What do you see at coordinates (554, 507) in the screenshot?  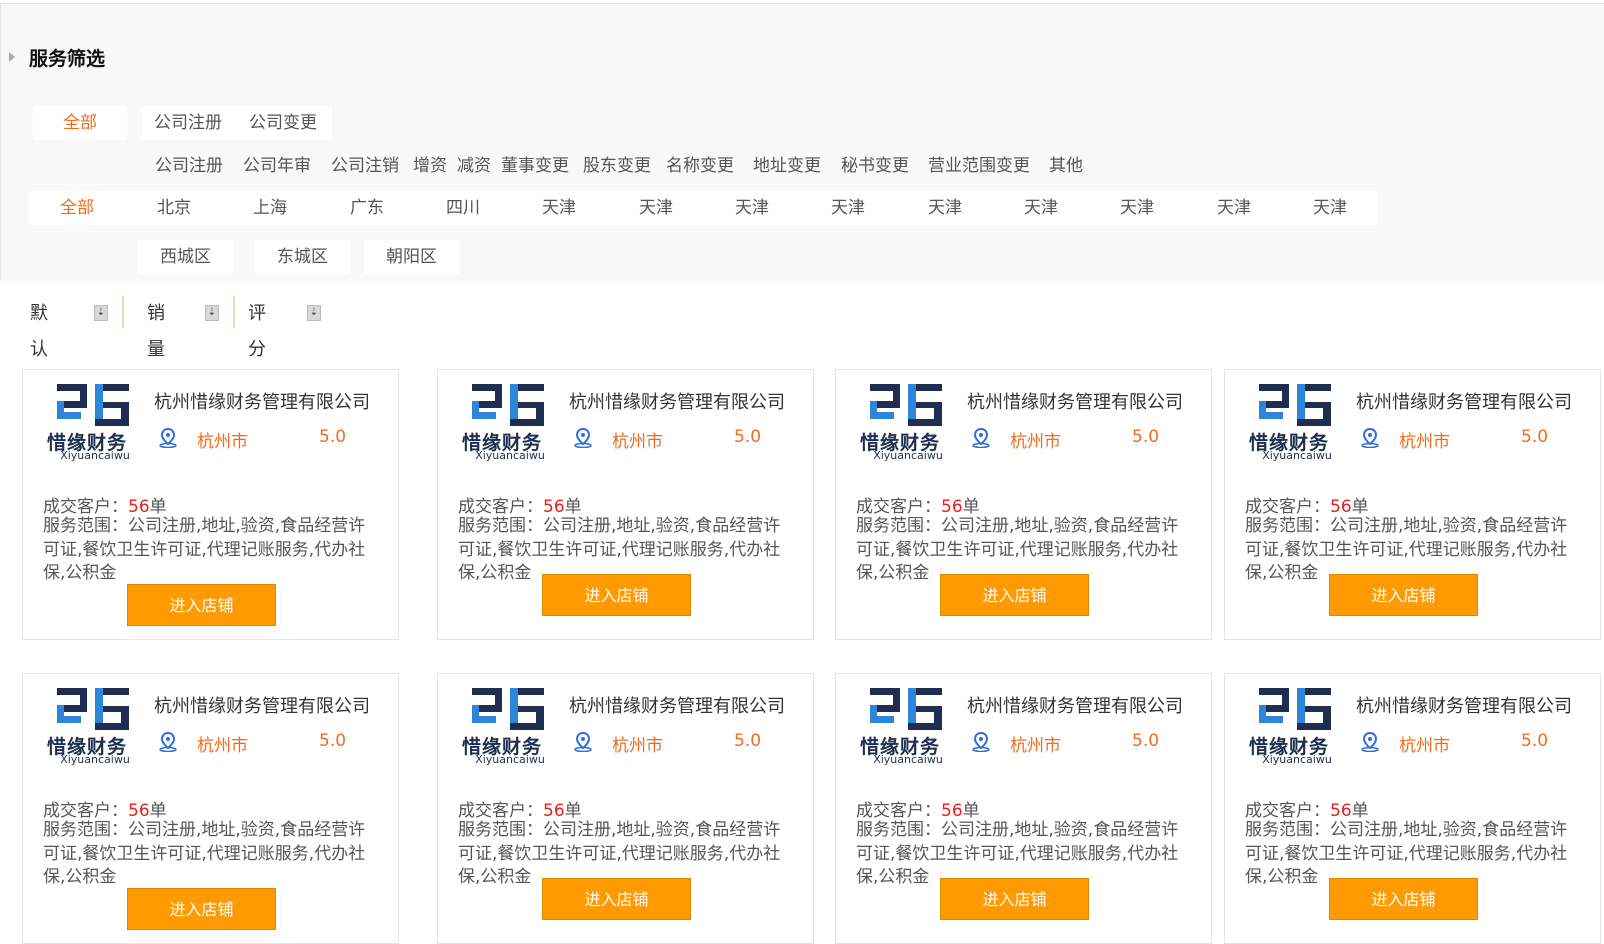 I see `deal-count-number: 56` at bounding box center [554, 507].